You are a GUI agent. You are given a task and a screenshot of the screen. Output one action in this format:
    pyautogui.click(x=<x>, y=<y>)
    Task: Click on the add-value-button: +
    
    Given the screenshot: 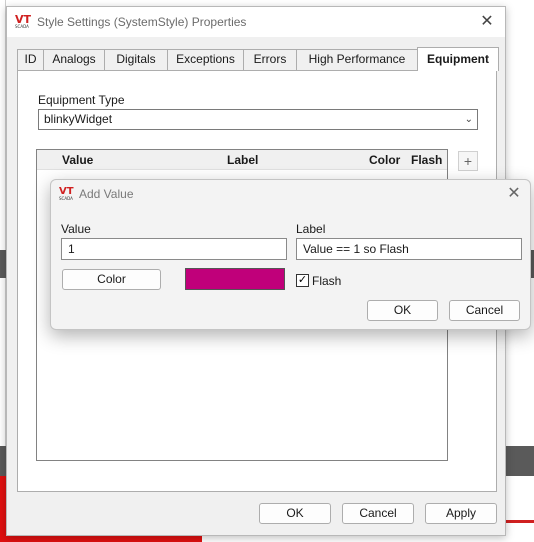 What is the action you would take?
    pyautogui.click(x=468, y=161)
    